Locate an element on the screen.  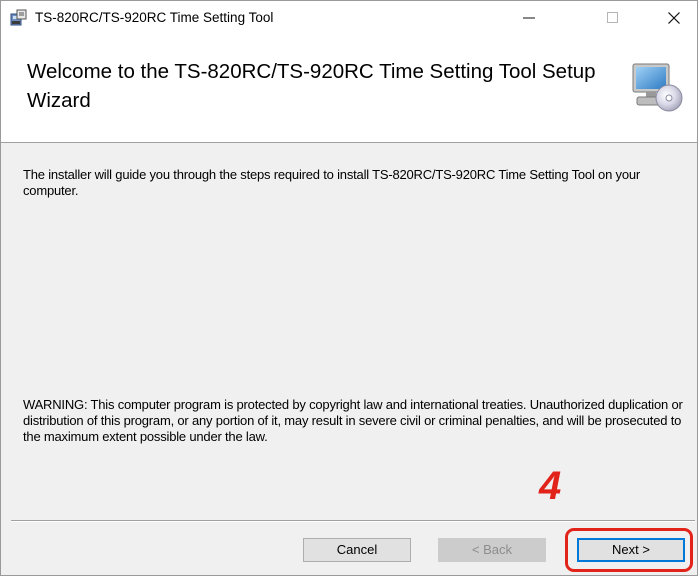
minimize-button is located at coordinates (529, 17).